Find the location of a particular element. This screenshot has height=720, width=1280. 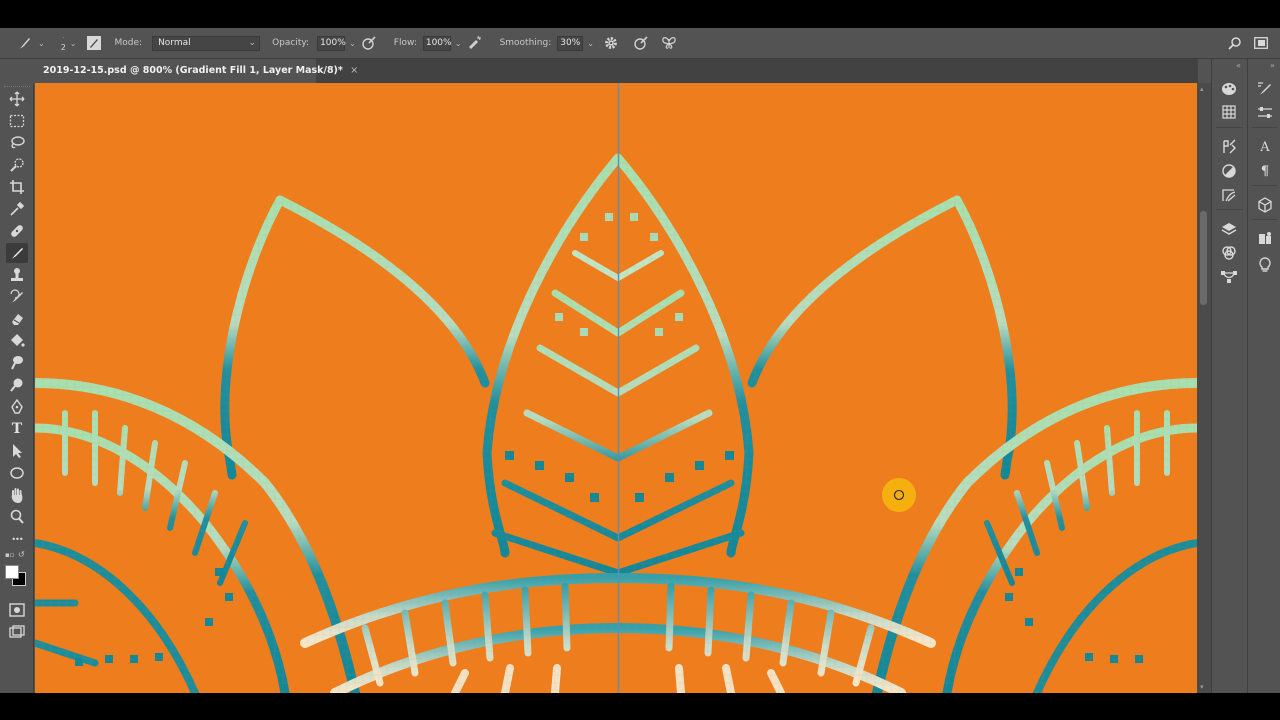

panel-dock-icons-secondary: » A ¶ is located at coordinates (1263, 376).